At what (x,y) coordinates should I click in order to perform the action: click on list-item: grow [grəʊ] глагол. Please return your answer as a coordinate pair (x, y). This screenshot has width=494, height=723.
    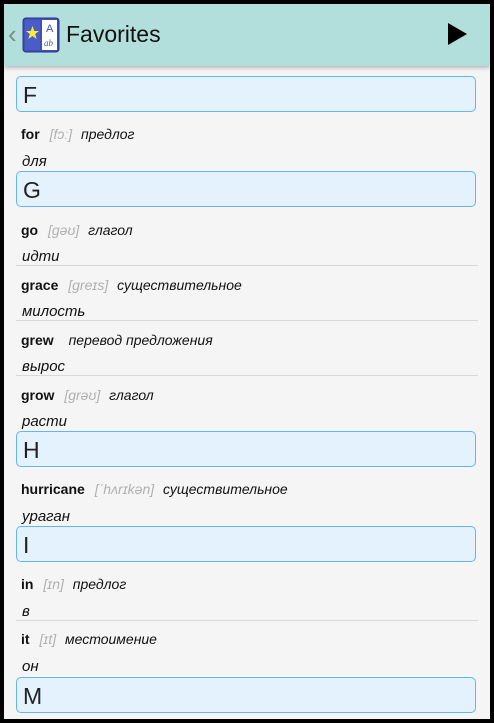
    Looking at the image, I should click on (87, 395).